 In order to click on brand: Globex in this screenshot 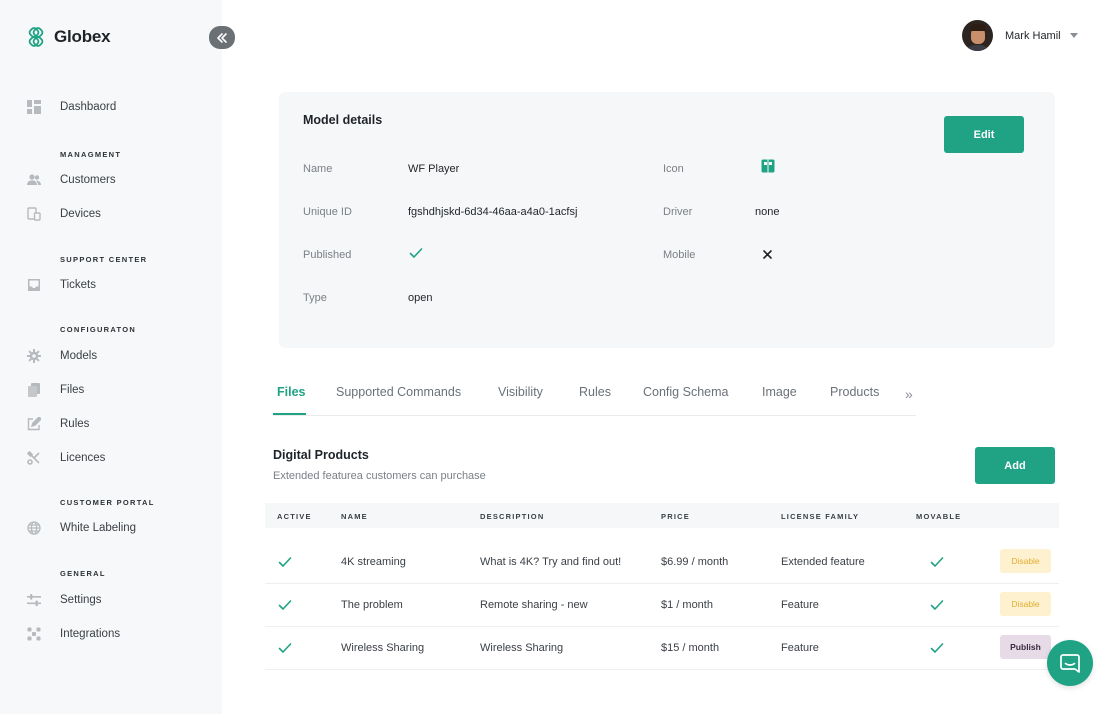, I will do `click(68, 37)`.